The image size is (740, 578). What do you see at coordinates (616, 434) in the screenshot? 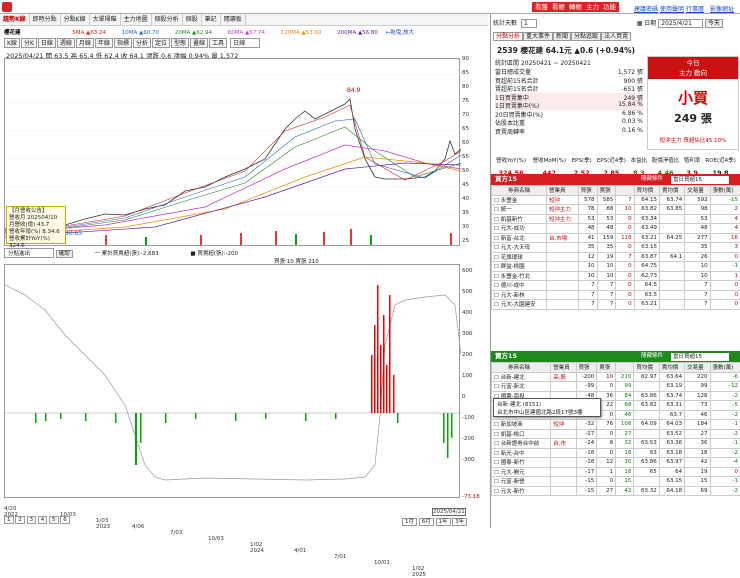
I see `table-row: ☐ 凱基-桃口-2702763.5227-2` at bounding box center [616, 434].